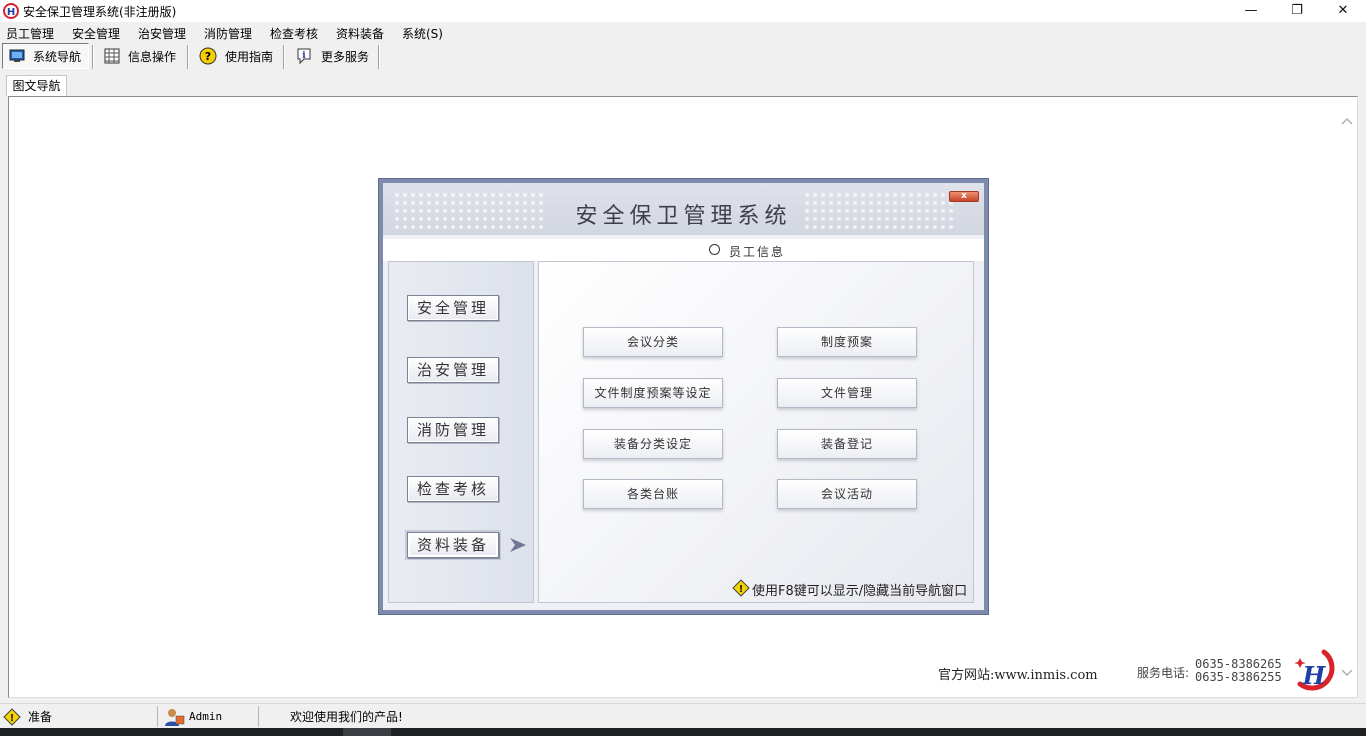  What do you see at coordinates (847, 393) in the screenshot?
I see `document-manage-button: 文件管理` at bounding box center [847, 393].